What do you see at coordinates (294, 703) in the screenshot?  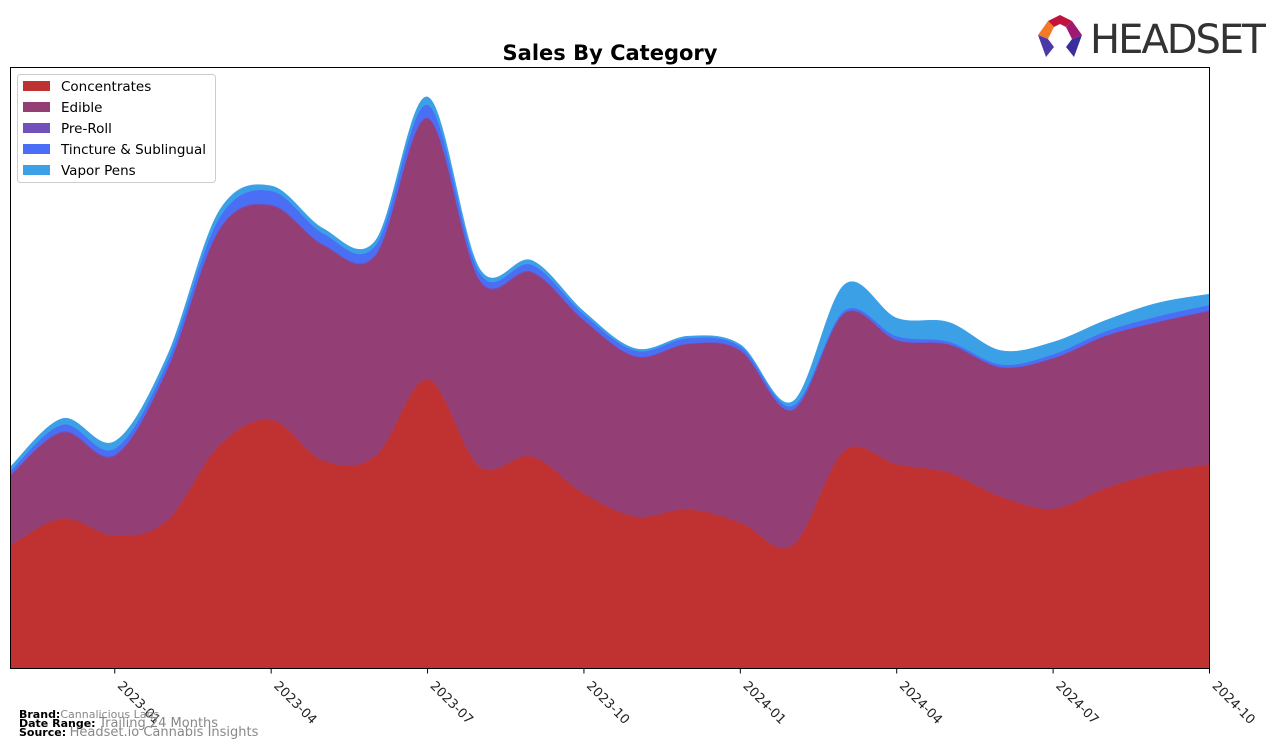 I see `x-tick-label: 2023-04` at bounding box center [294, 703].